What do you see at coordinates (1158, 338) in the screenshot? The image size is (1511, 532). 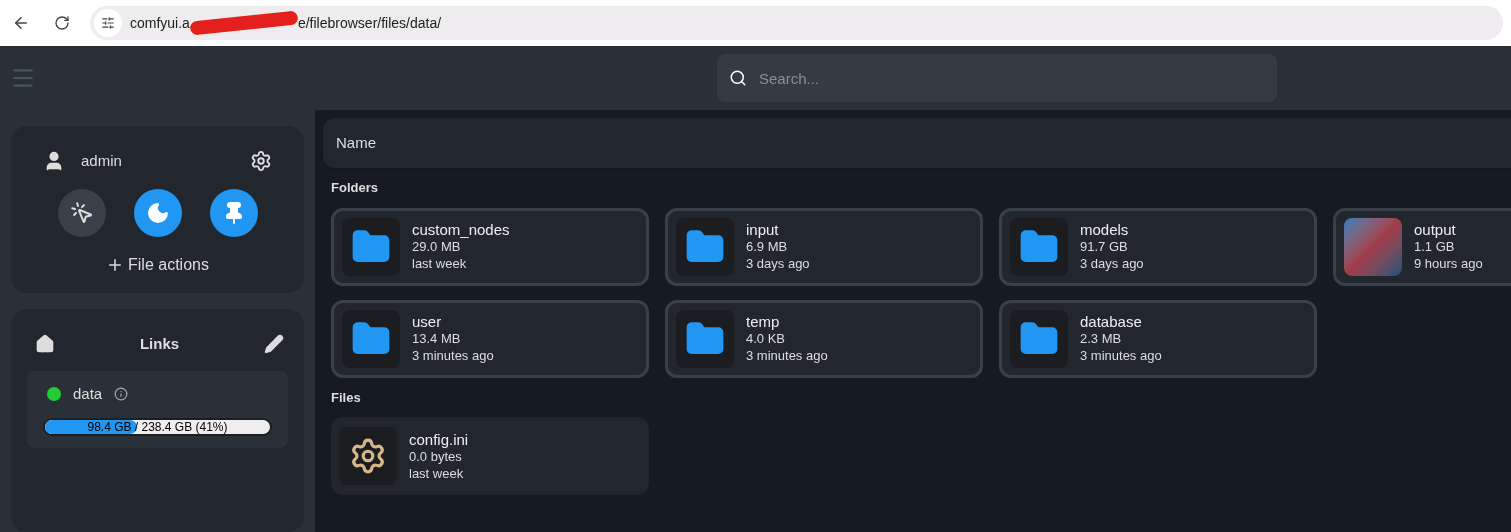 I see `folder-card: database 2.3 MB 3 minutes ago` at bounding box center [1158, 338].